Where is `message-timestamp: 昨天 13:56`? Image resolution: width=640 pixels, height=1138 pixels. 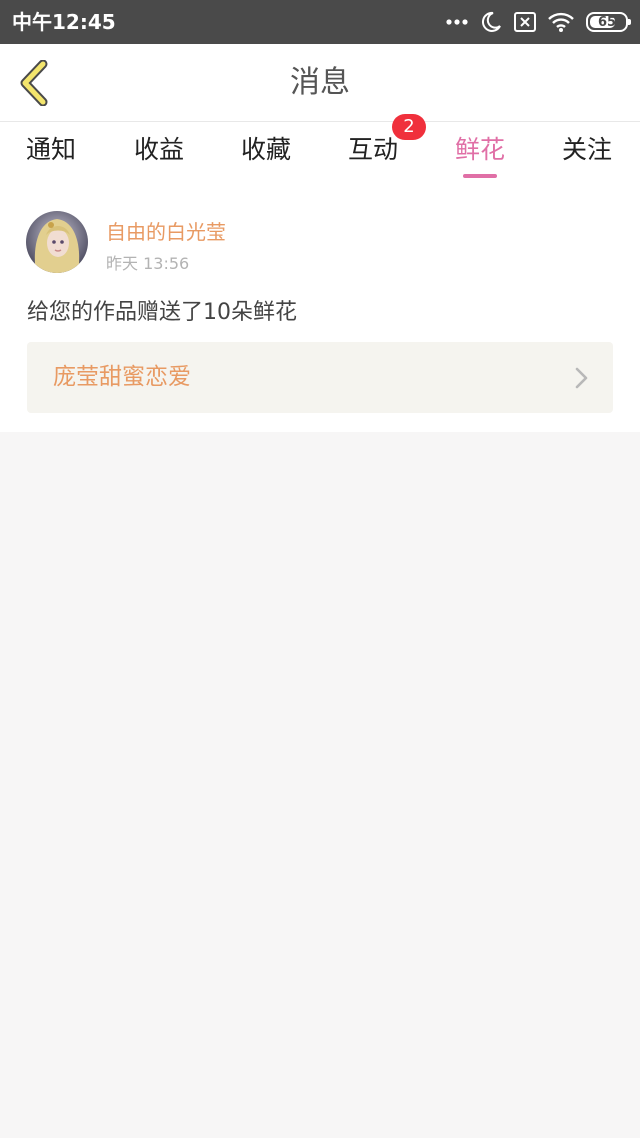
message-timestamp: 昨天 13:56 is located at coordinates (148, 263).